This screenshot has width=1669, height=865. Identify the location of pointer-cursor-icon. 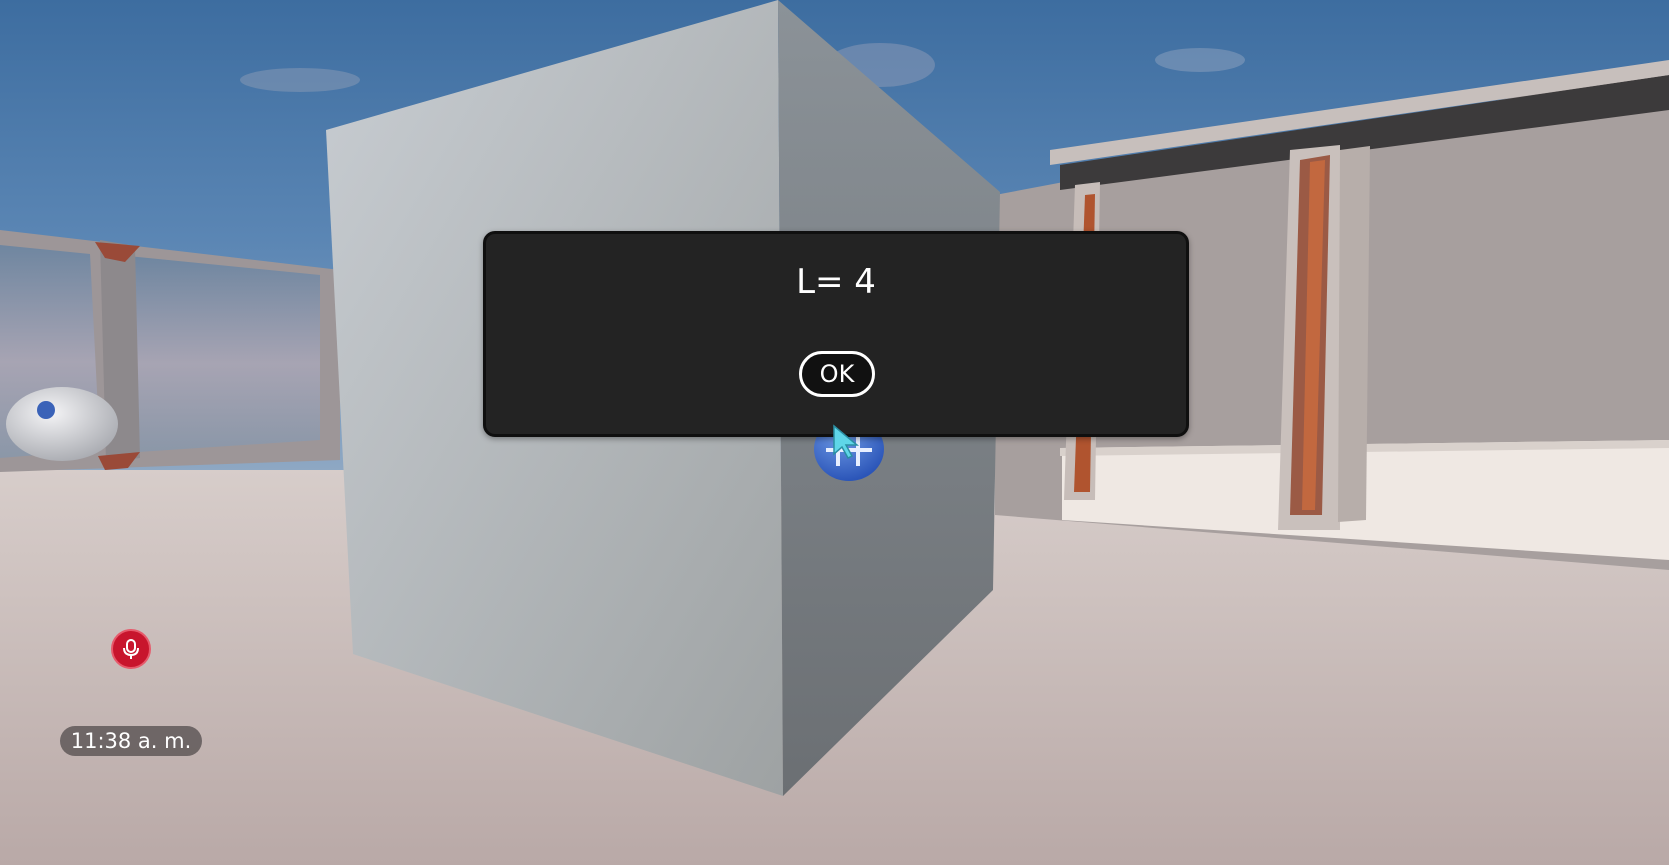
(846, 441).